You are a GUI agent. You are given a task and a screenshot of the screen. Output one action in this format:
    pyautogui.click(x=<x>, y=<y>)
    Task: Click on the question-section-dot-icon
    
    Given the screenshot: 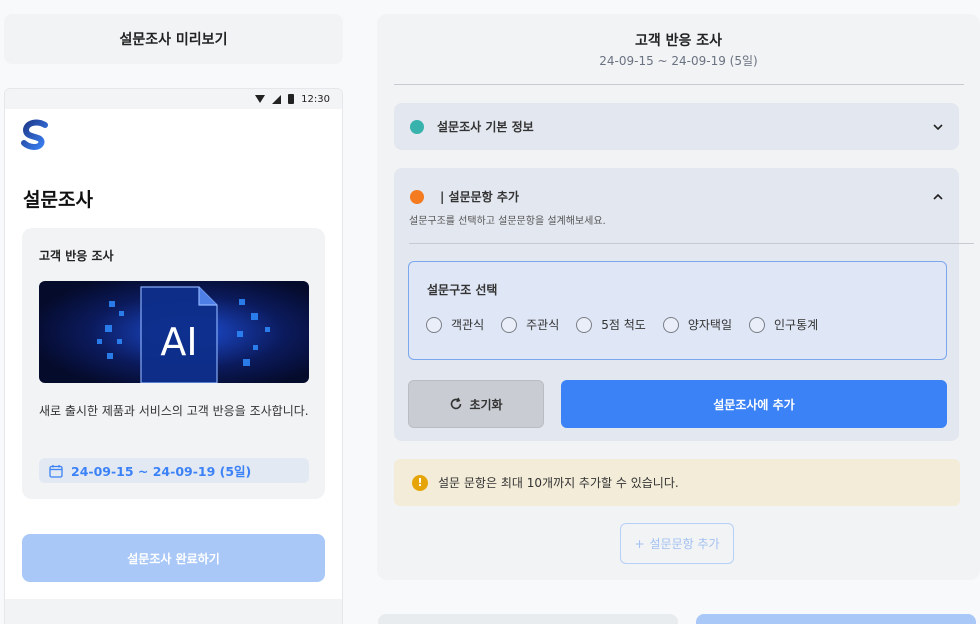 What is the action you would take?
    pyautogui.click(x=417, y=196)
    